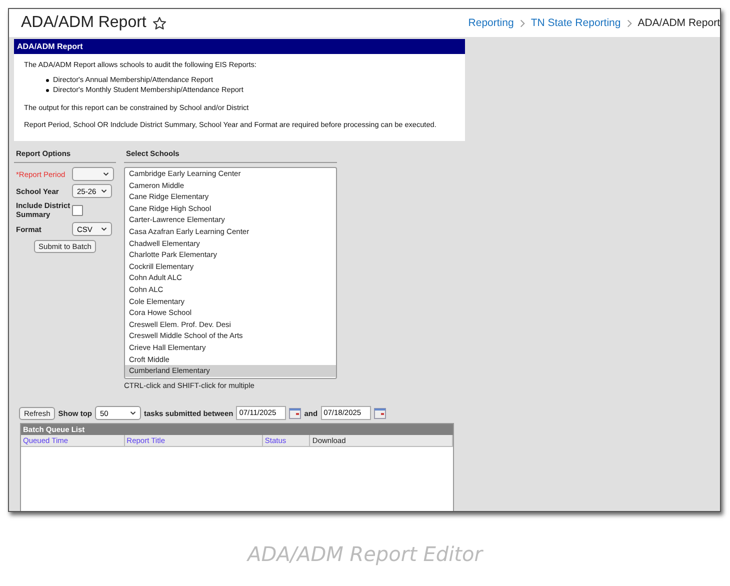  Describe the element at coordinates (83, 23) in the screenshot. I see `page-title: ADA/ADM Report` at that location.